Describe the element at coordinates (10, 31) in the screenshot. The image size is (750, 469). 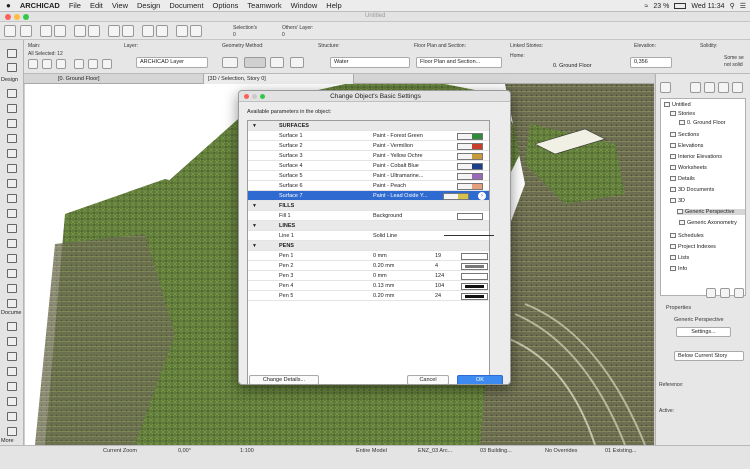
I see `arrow-tool-icon` at that location.